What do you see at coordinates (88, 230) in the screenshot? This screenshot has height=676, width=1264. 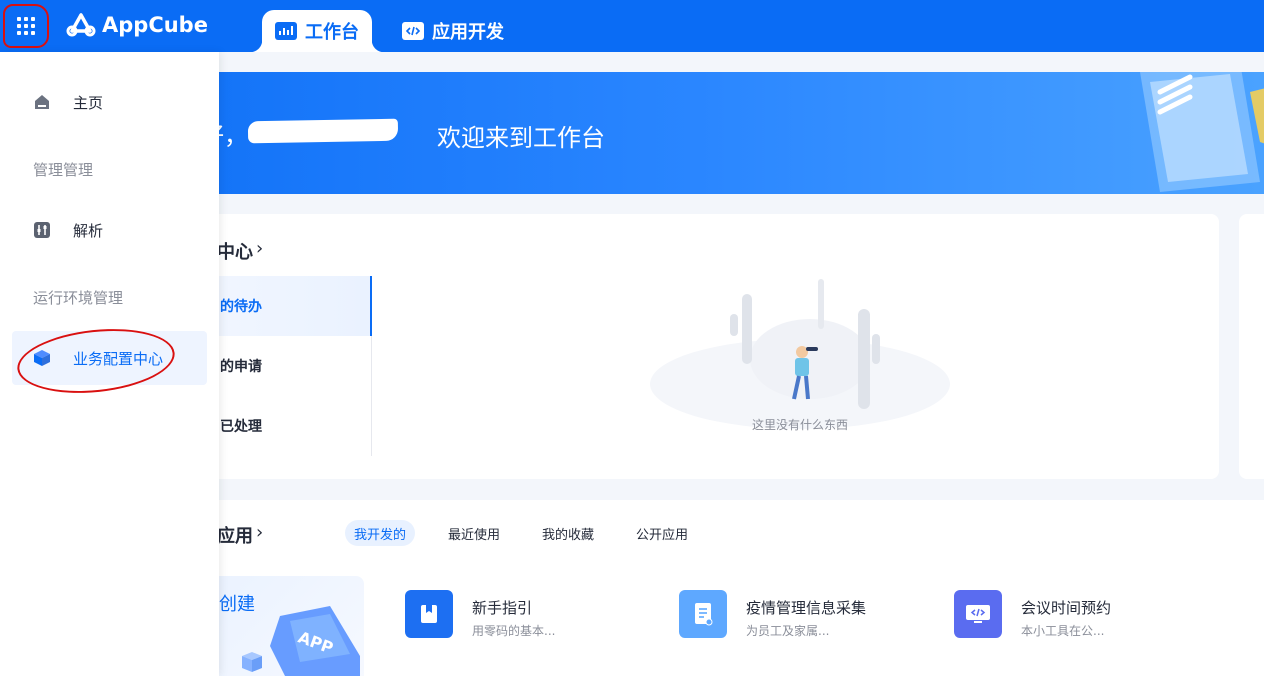 I see `sidebar-item-label: 解析` at bounding box center [88, 230].